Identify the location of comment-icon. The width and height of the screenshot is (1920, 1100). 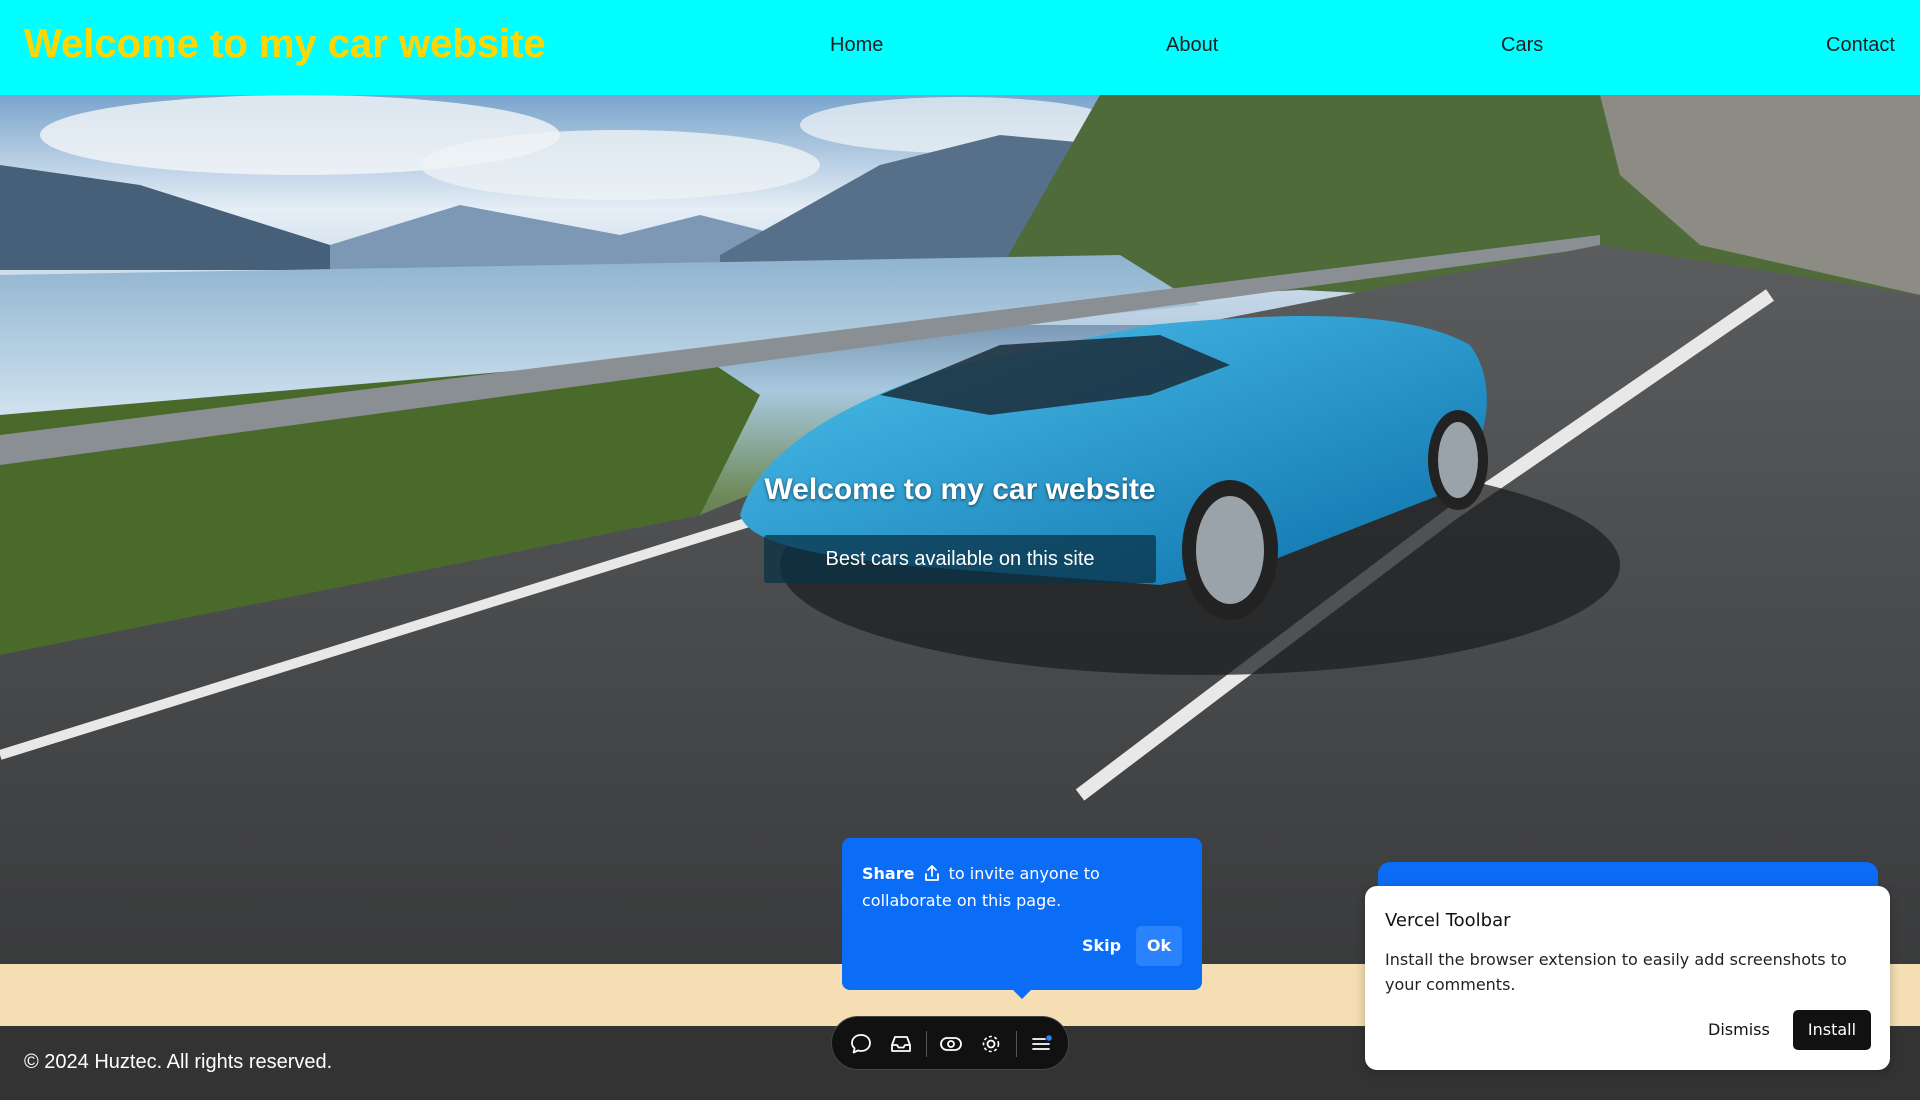
(861, 1044).